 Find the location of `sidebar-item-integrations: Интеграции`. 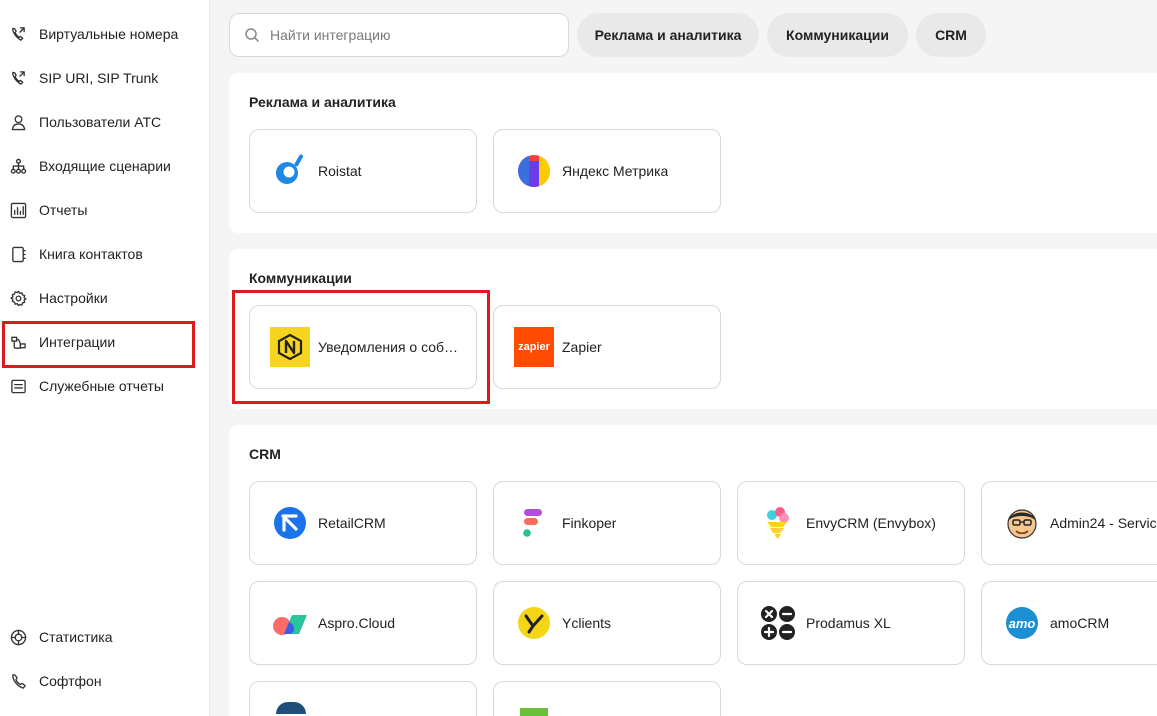

sidebar-item-integrations: Интеграции is located at coordinates (100, 342).